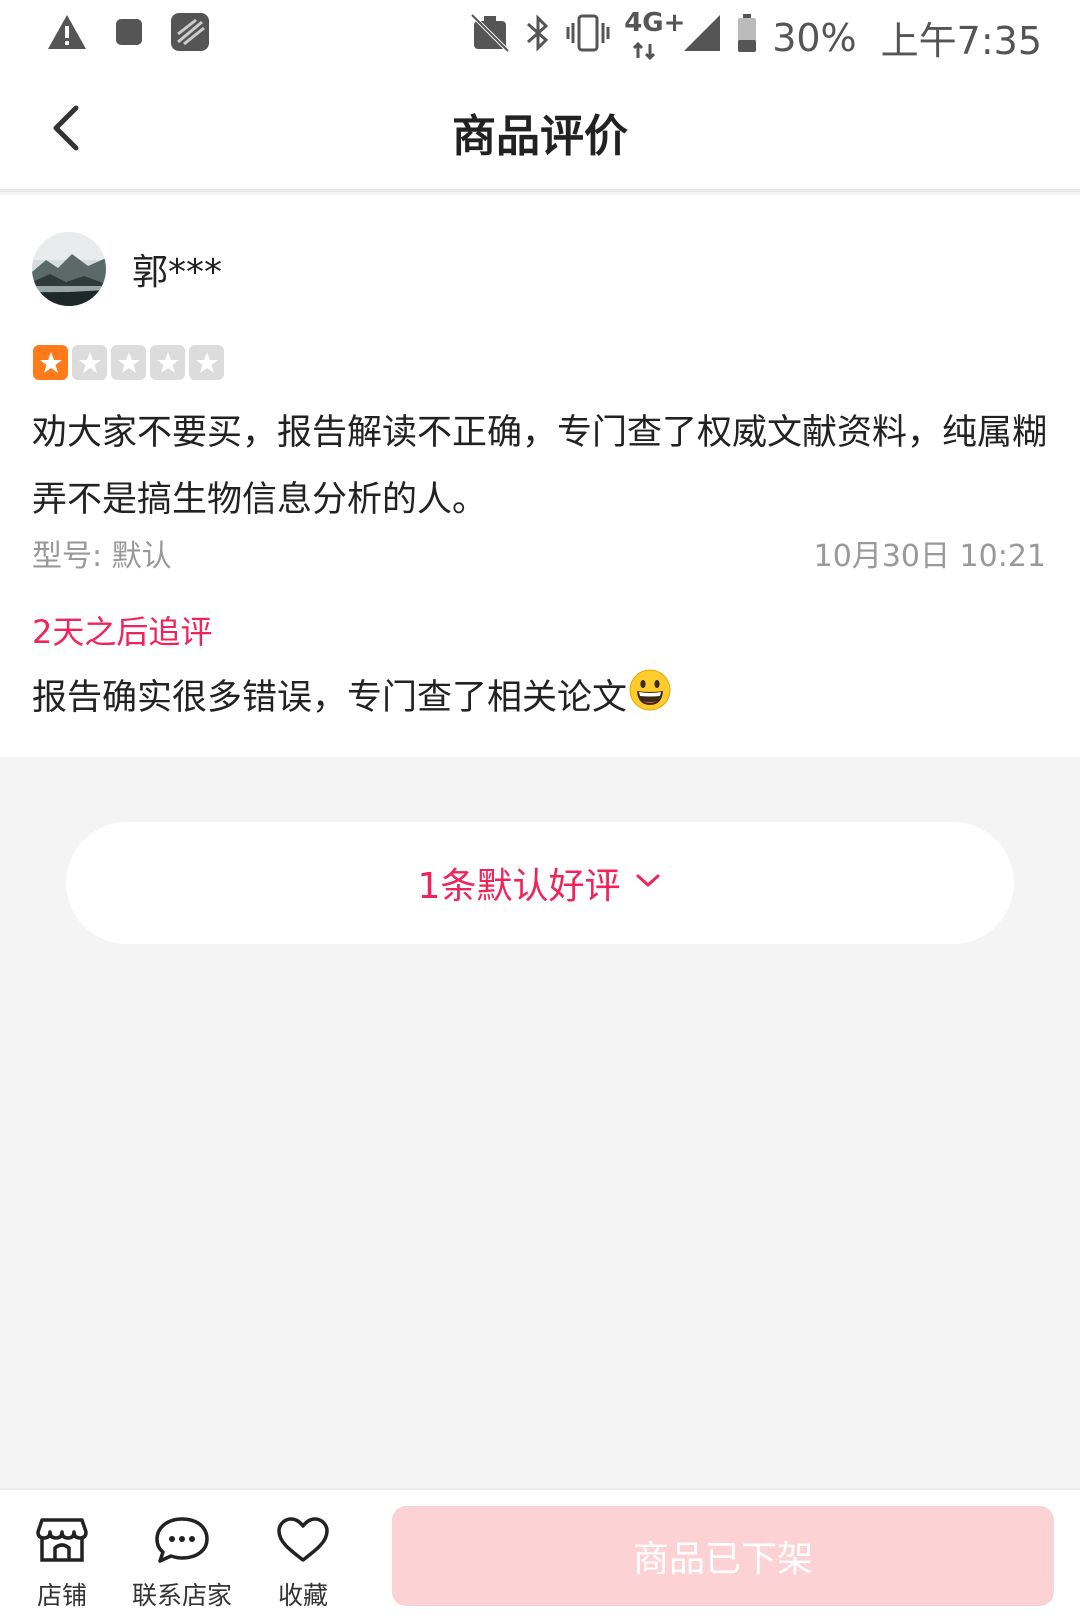 The image size is (1080, 1620). I want to click on followup-content: 报告确实很多错误，专门查了相关论文, so click(330, 698).